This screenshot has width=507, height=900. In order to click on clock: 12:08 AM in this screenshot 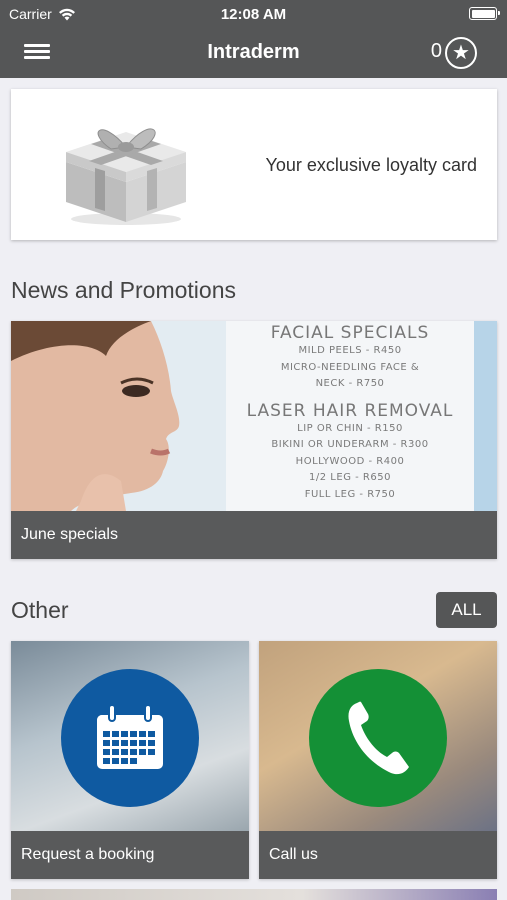, I will do `click(253, 14)`.